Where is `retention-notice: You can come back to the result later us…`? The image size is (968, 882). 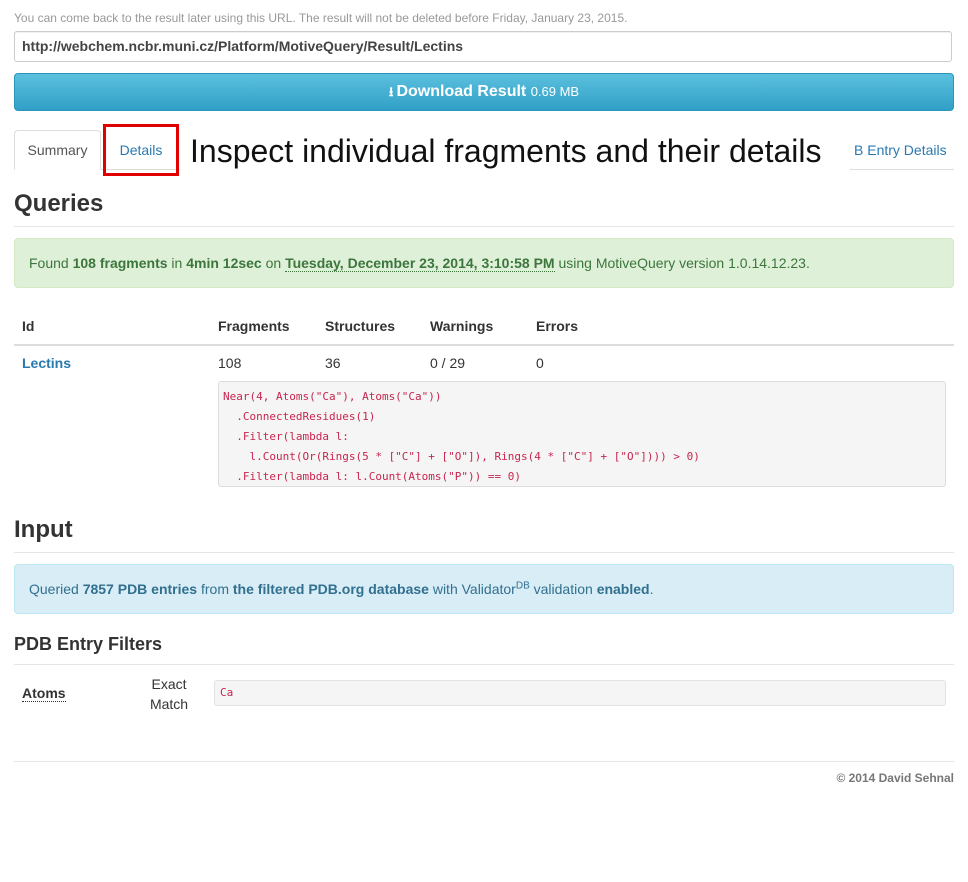 retention-notice: You can come back to the result later us… is located at coordinates (321, 18).